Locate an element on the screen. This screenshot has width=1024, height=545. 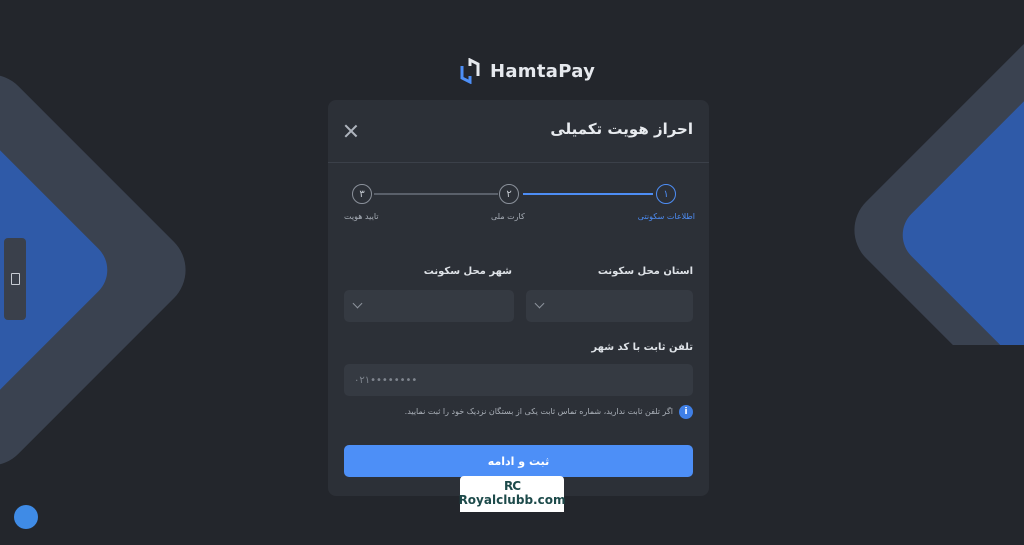
side-support-tab is located at coordinates (15, 279).